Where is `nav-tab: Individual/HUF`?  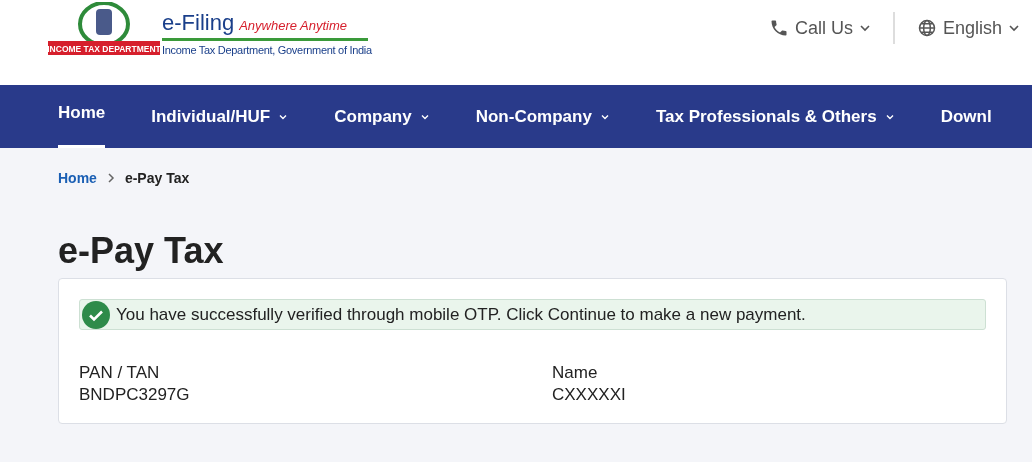 nav-tab: Individual/HUF is located at coordinates (220, 116).